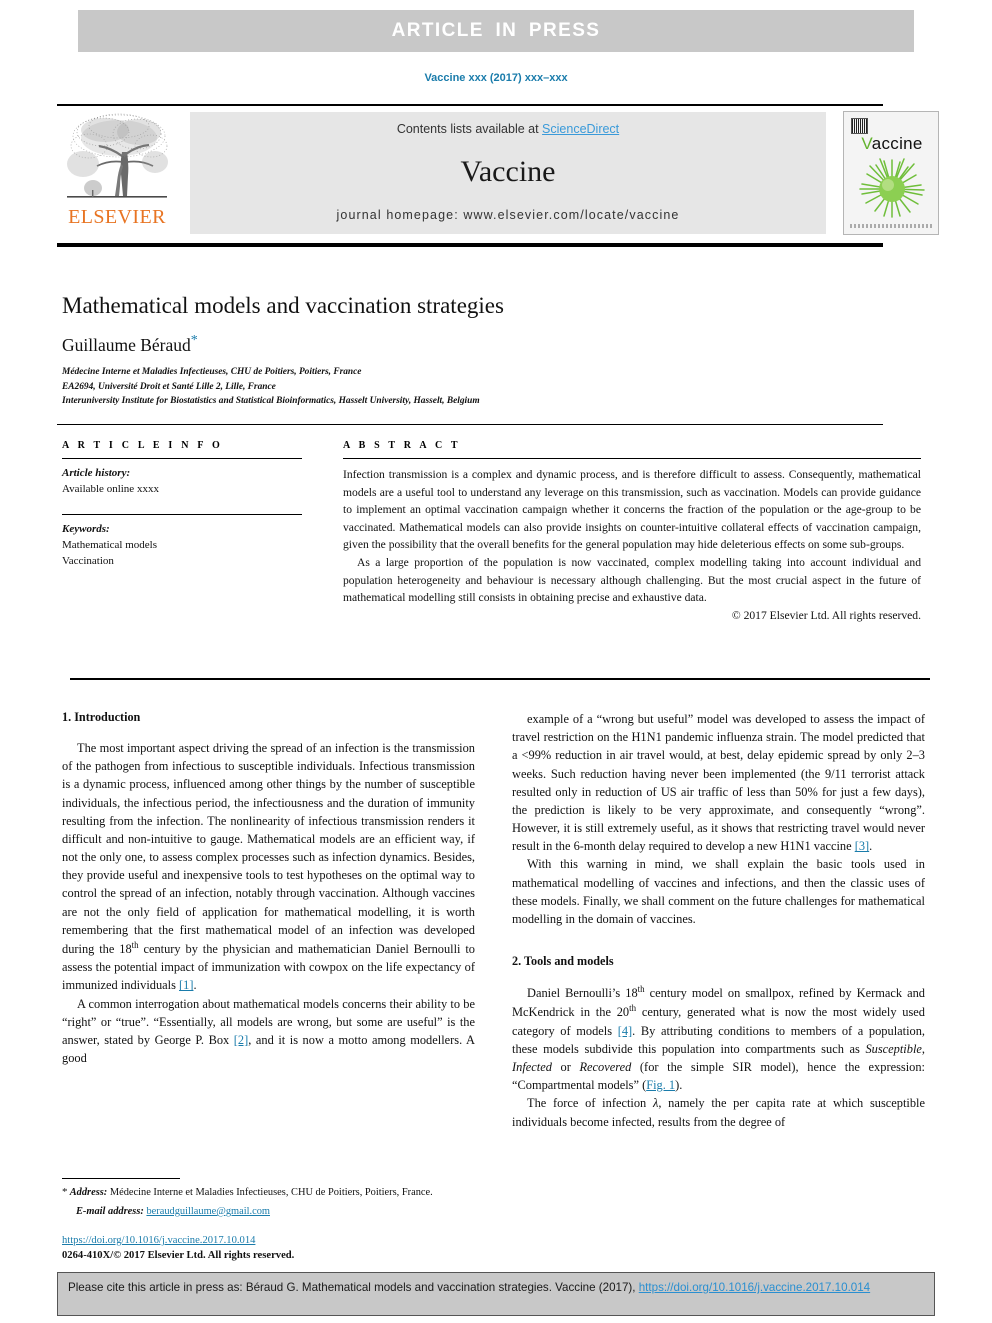 The image size is (992, 1323). Describe the element at coordinates (469, 129) in the screenshot. I see `contents-prefix-text: Contents lists available at` at that location.